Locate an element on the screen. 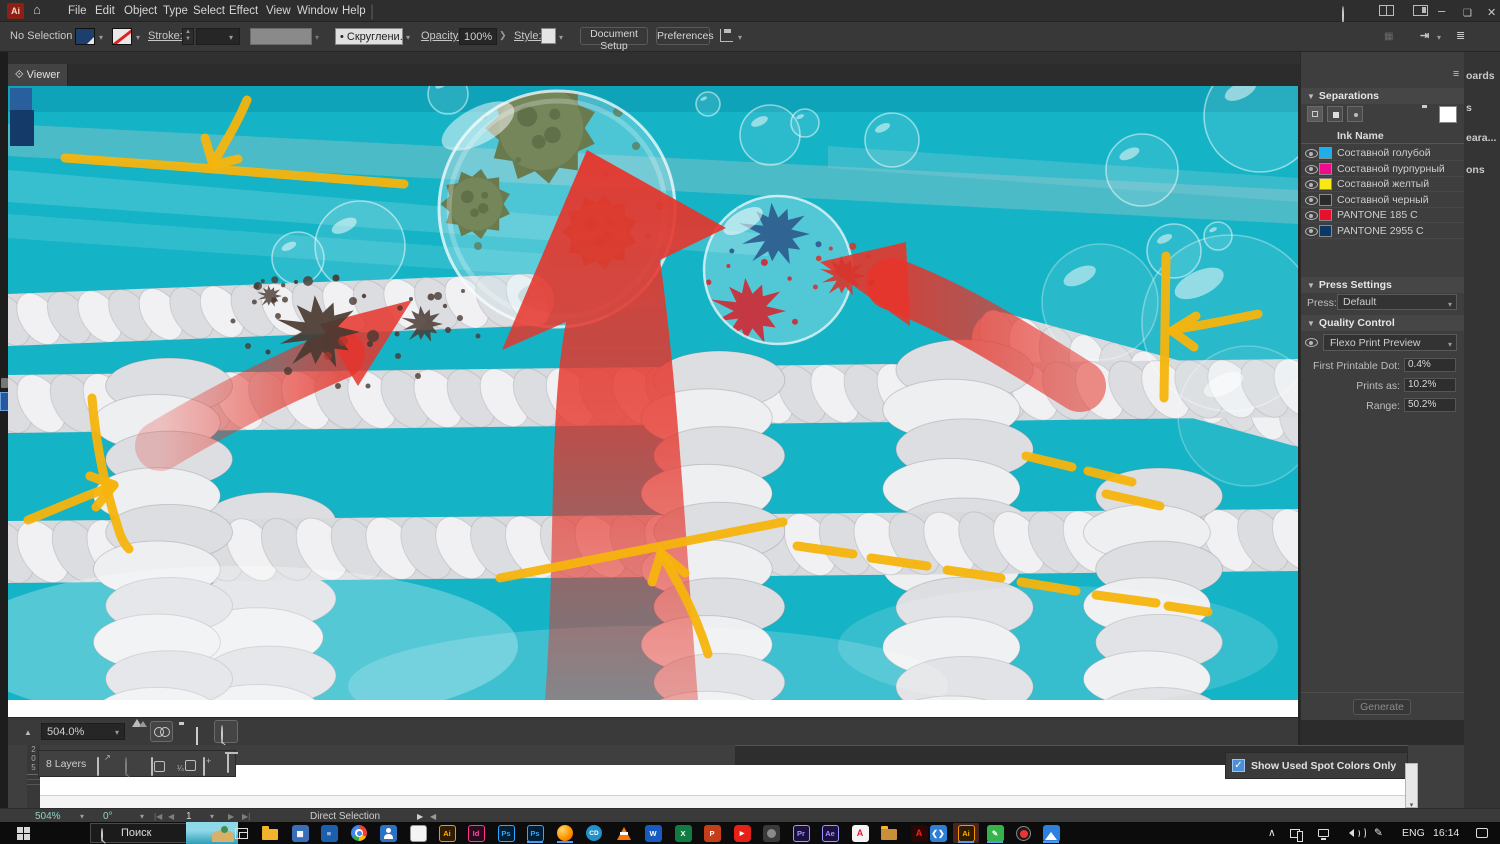 Image resolution: width=1500 pixels, height=844 pixels. taskbar-icon-illustrator: Ai is located at coordinates (447, 833).